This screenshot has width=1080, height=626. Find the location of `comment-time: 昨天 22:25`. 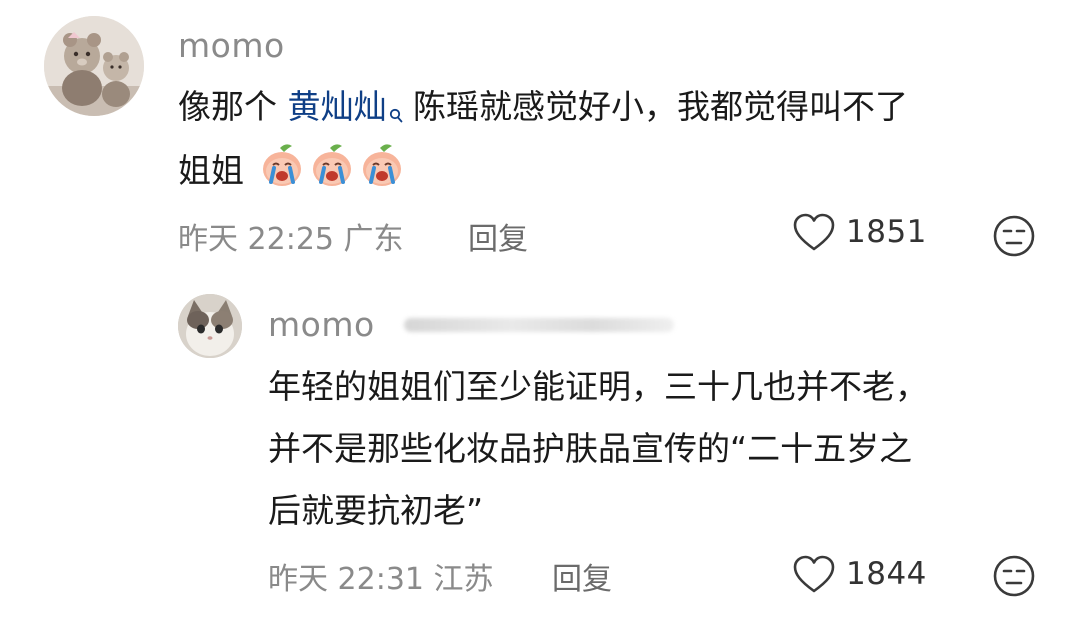

comment-time: 昨天 22:25 is located at coordinates (256, 239).